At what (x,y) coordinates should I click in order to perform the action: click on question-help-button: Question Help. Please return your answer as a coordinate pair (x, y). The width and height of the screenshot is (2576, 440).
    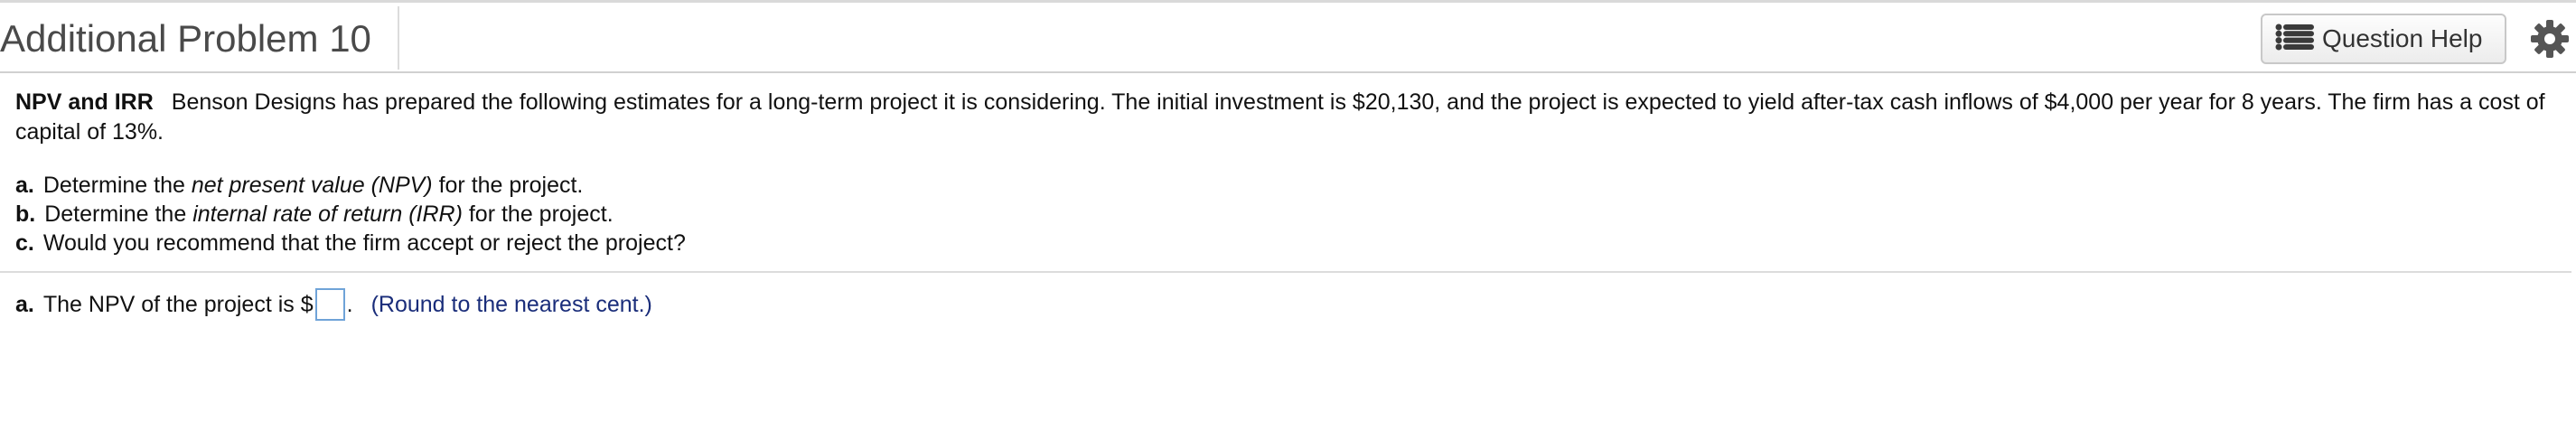
    Looking at the image, I should click on (2383, 39).